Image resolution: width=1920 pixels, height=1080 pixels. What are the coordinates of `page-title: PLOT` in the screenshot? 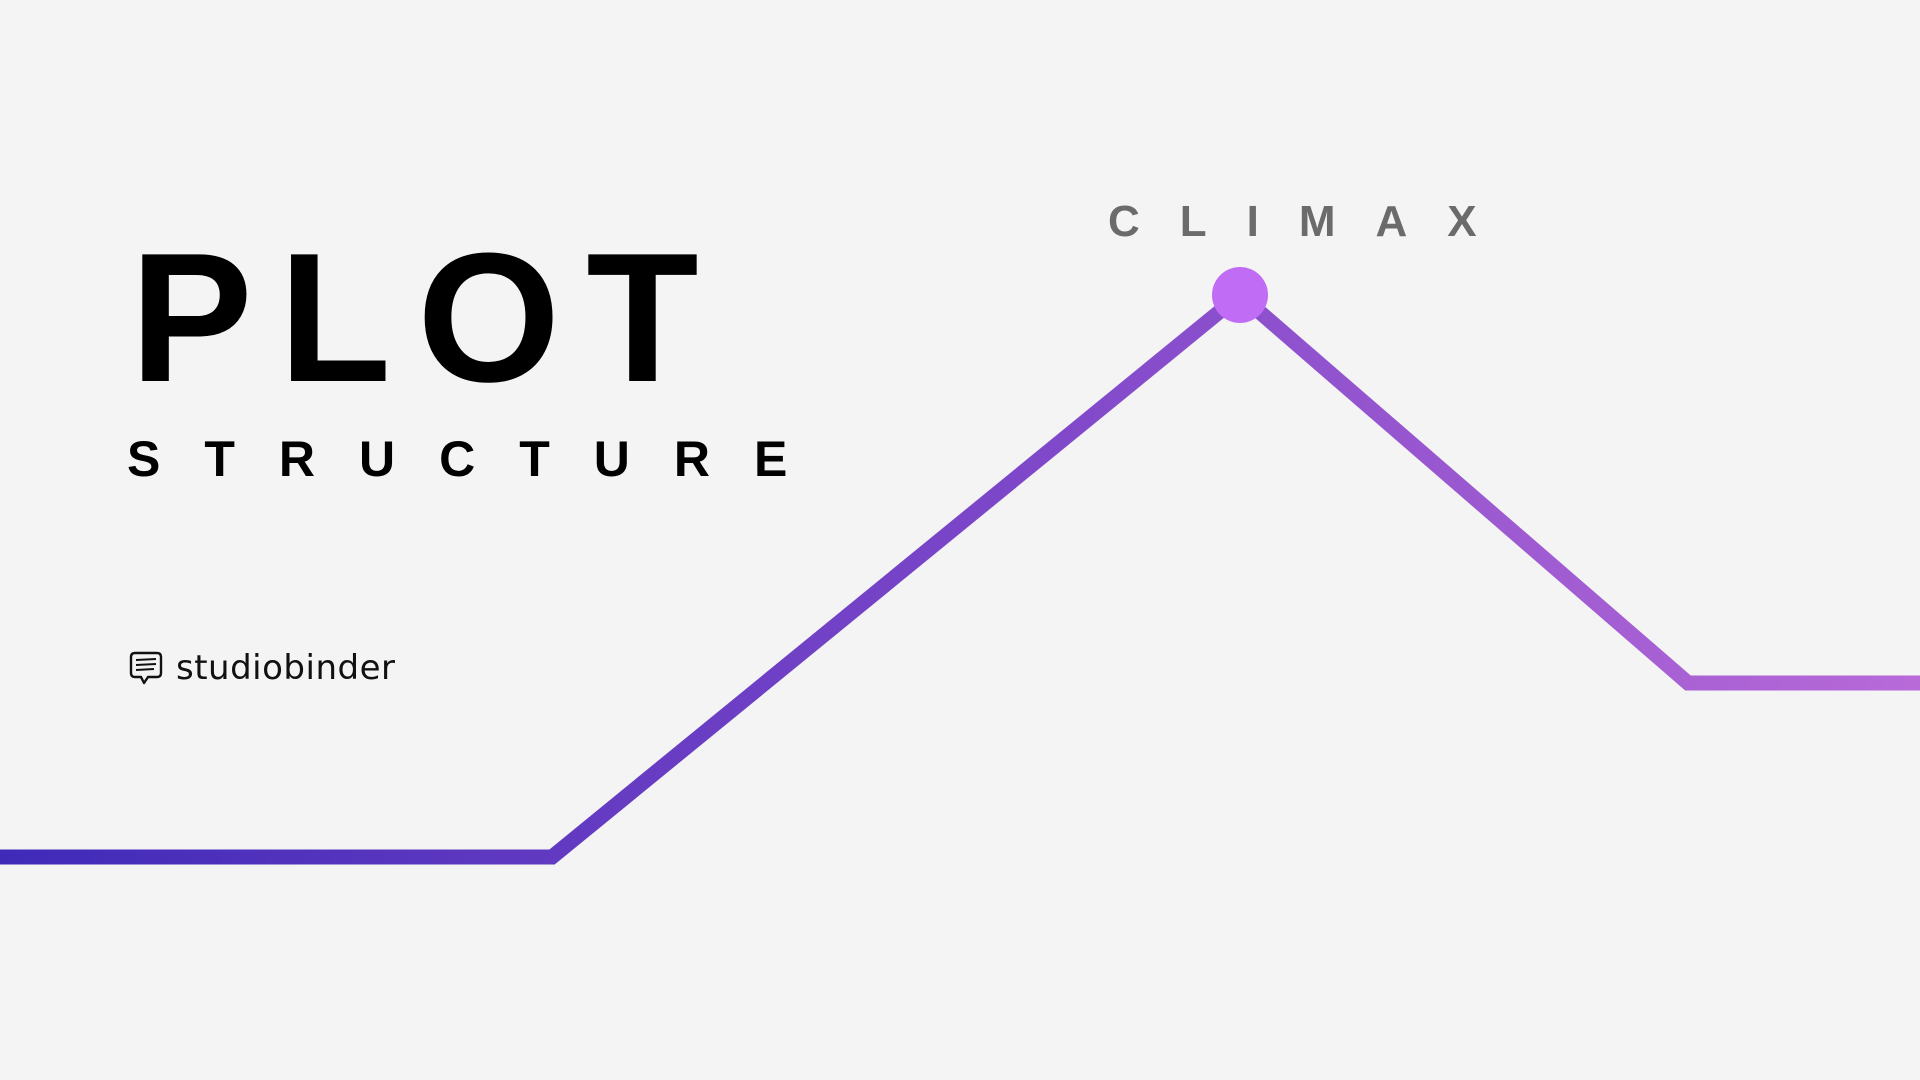 It's located at (427, 317).